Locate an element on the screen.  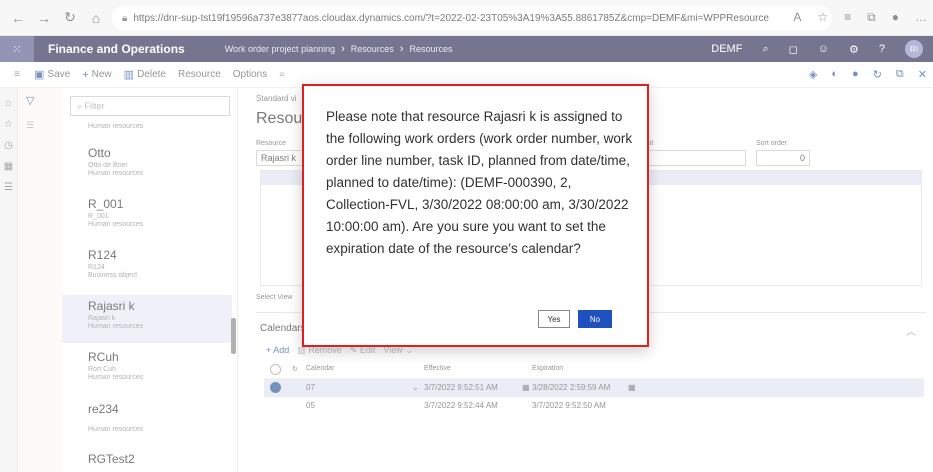
yes-button: Yes is located at coordinates (554, 319).